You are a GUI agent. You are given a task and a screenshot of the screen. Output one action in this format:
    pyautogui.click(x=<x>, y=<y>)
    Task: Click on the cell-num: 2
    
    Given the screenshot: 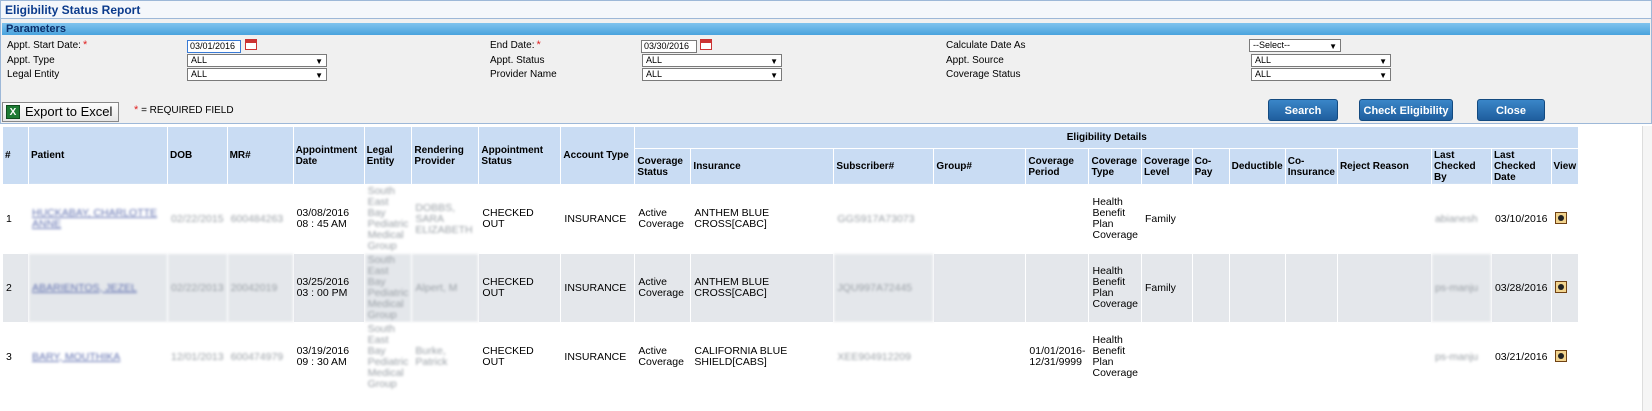 What is the action you would take?
    pyautogui.click(x=15, y=288)
    